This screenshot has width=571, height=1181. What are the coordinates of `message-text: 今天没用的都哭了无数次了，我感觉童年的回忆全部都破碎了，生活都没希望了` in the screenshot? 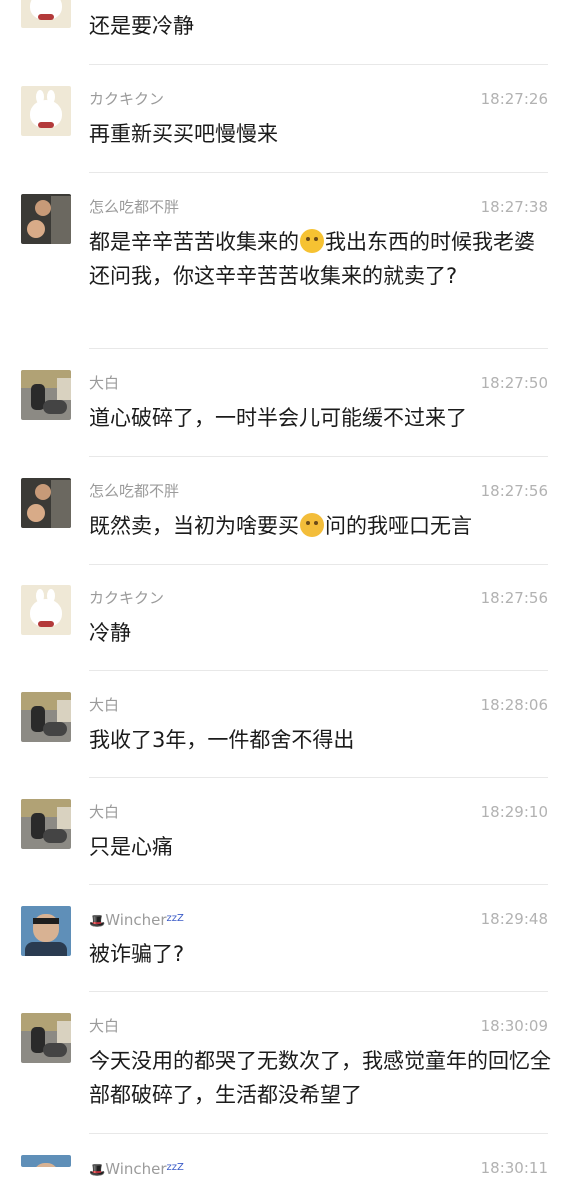 It's located at (320, 1078).